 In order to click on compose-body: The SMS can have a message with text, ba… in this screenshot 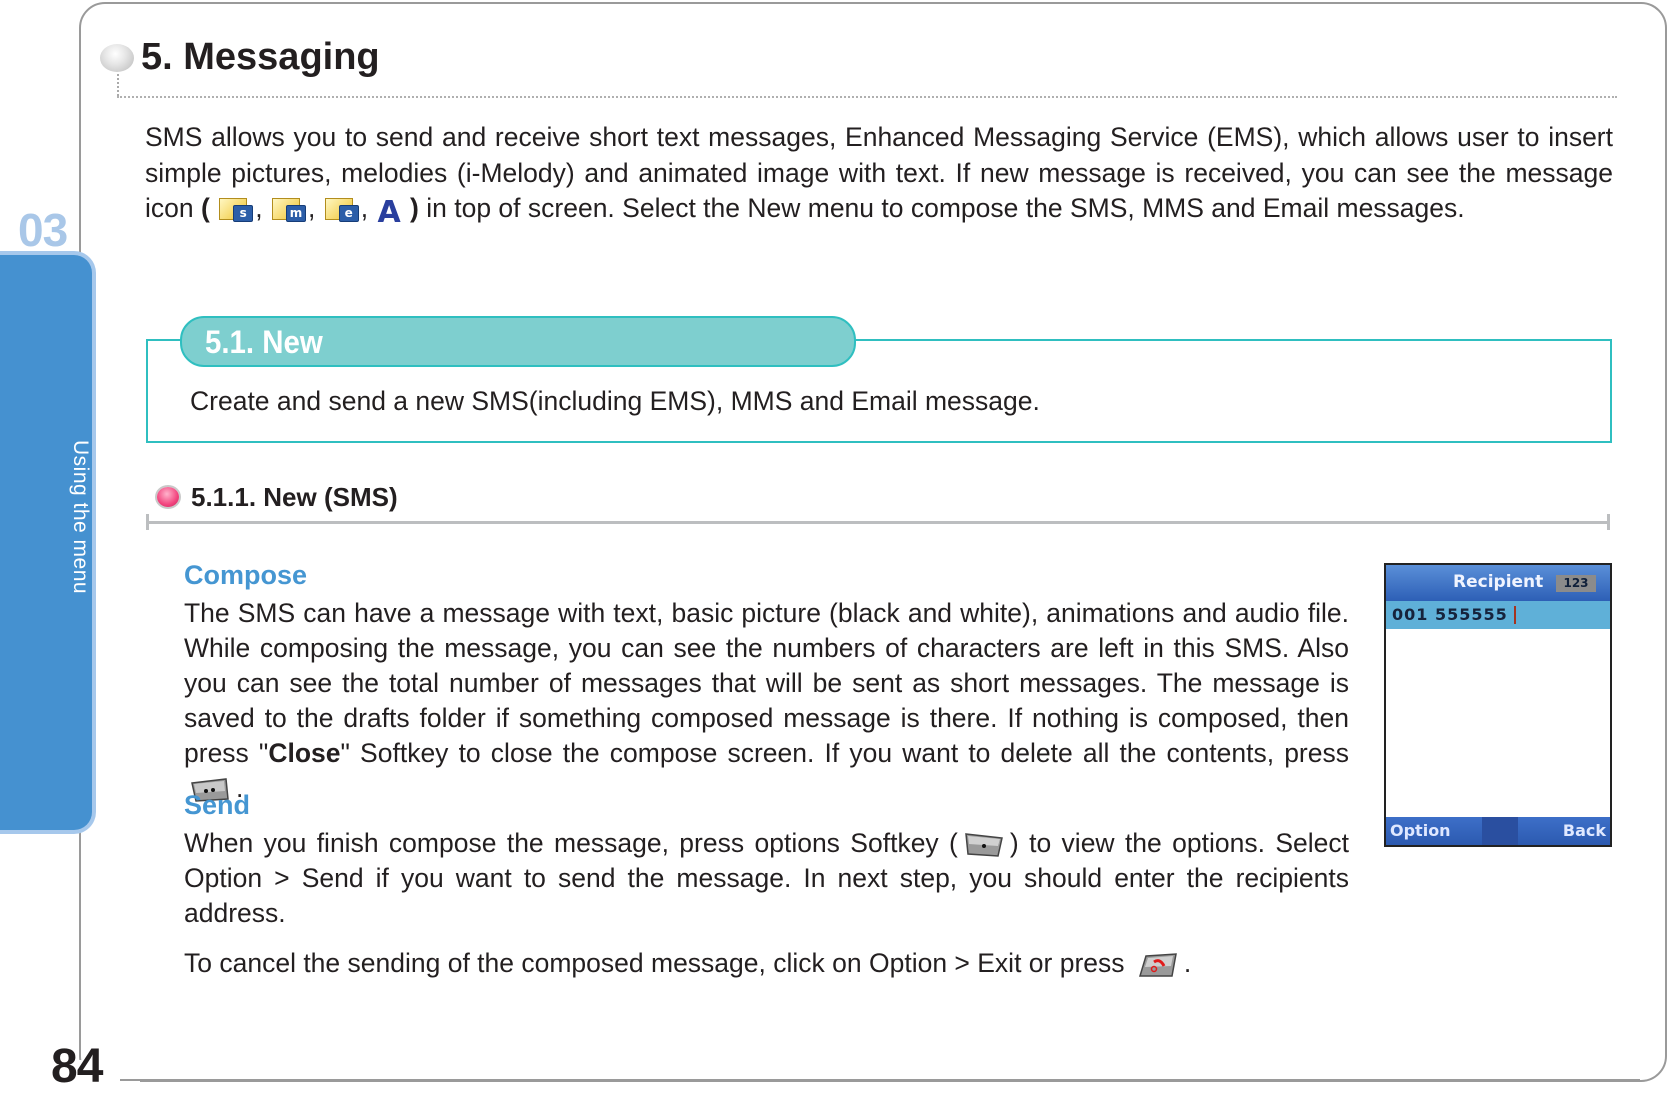, I will do `click(766, 701)`.